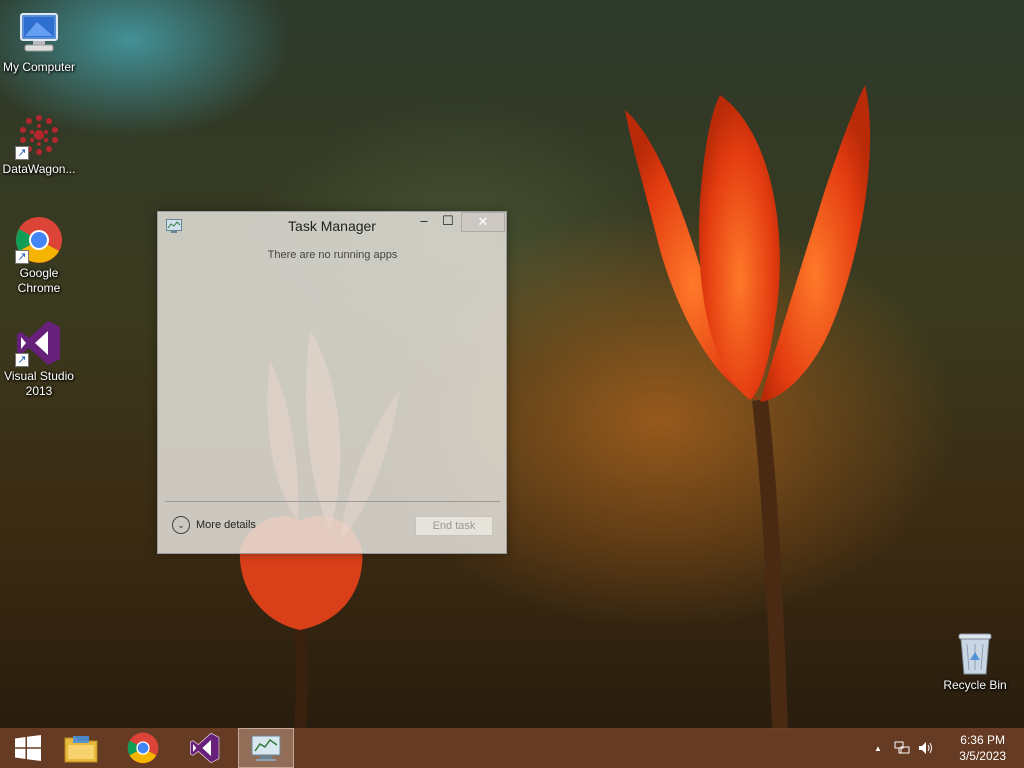 The height and width of the screenshot is (768, 1024). What do you see at coordinates (39, 240) in the screenshot?
I see `chrome-icon: ↗` at bounding box center [39, 240].